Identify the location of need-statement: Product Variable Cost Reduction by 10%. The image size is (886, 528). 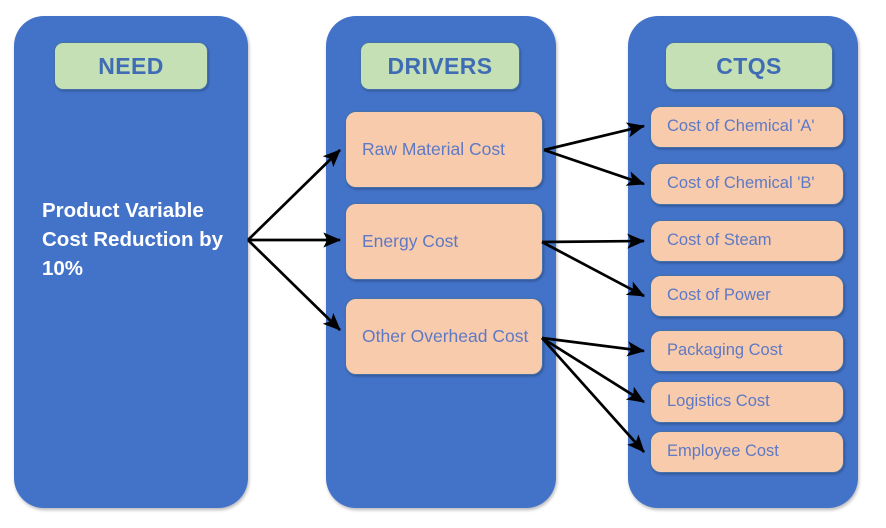
(133, 240).